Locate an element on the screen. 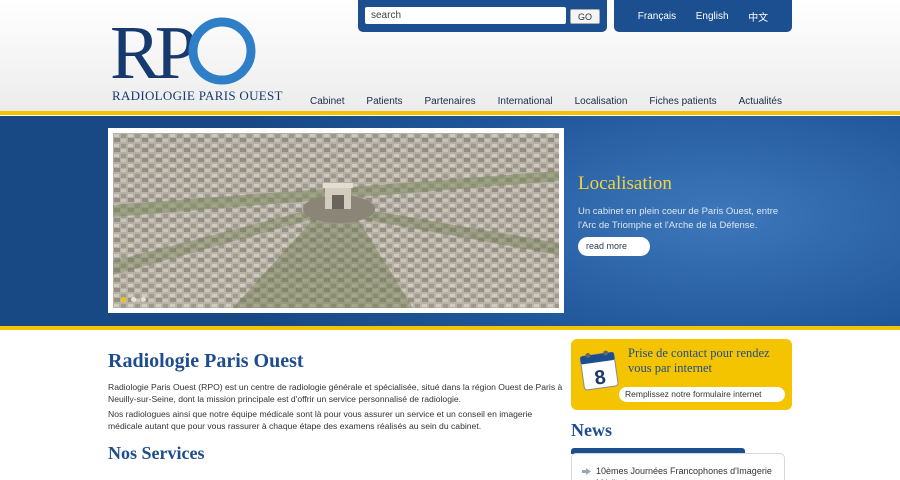  search-go-button: GO is located at coordinates (585, 16).